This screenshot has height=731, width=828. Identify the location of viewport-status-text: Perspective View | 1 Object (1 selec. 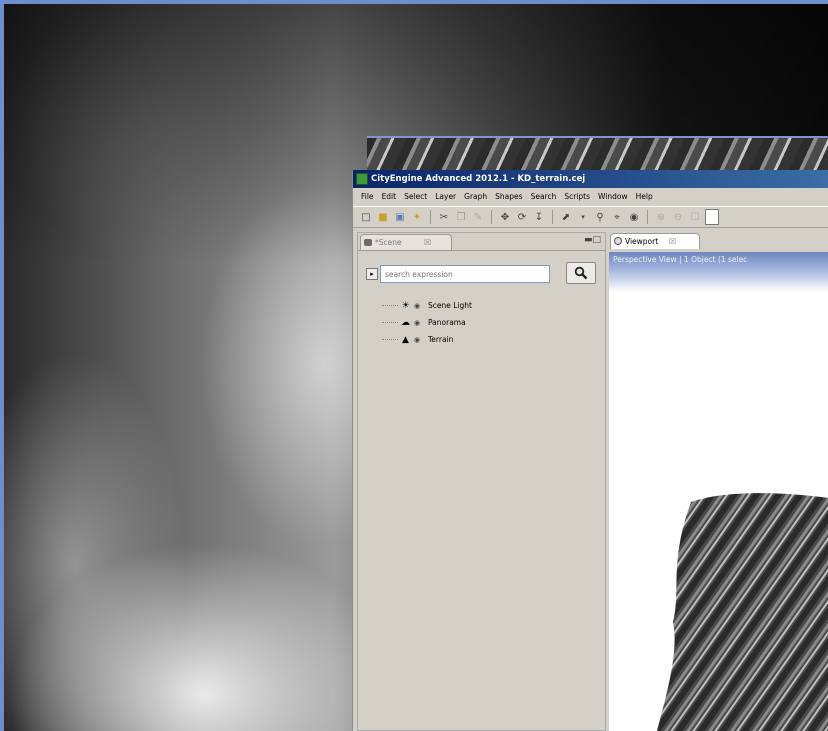
(680, 259).